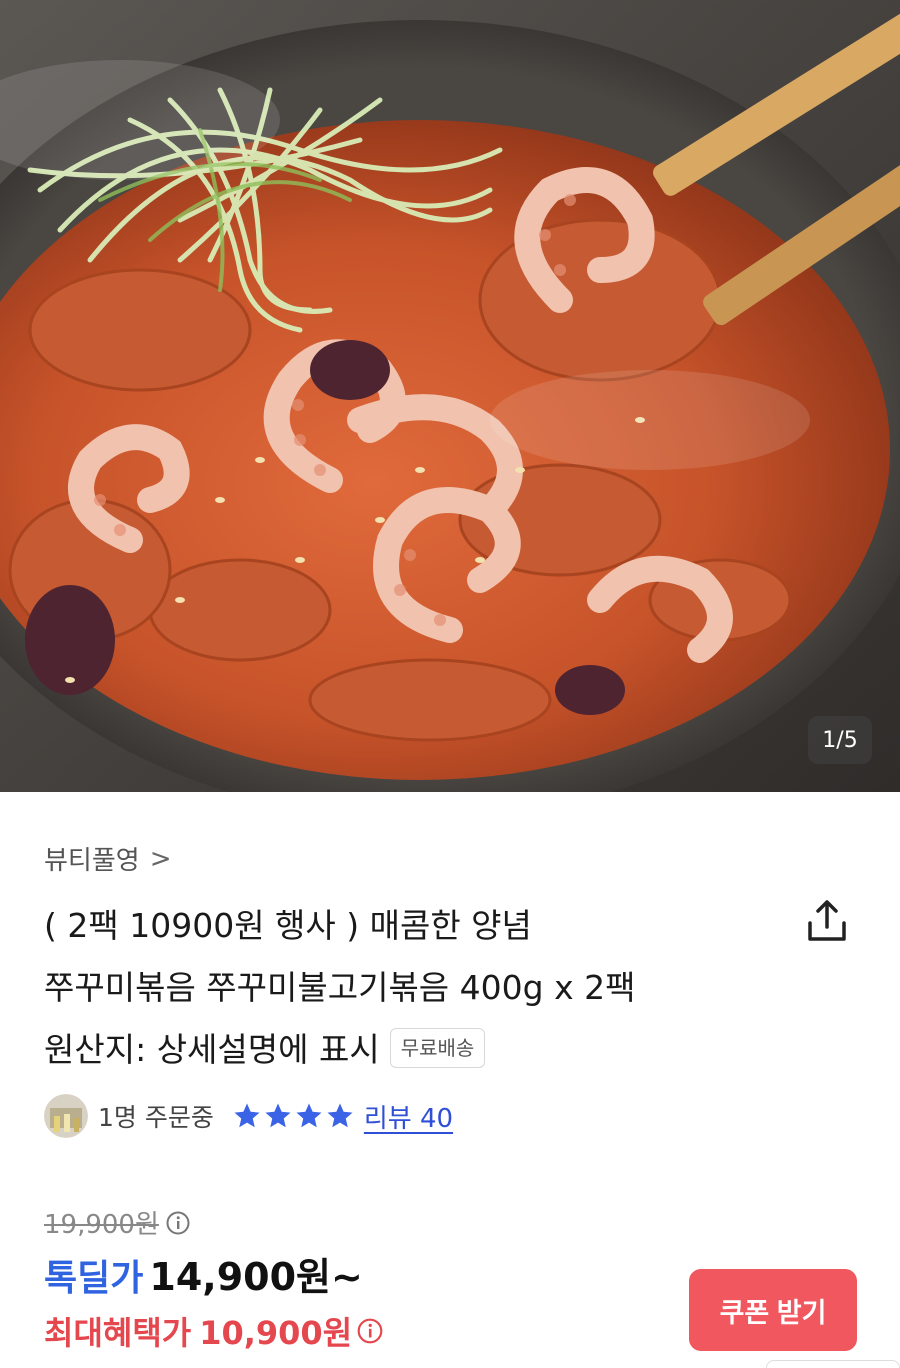  I want to click on max-benefit-row: 최대혜택가 10,900원, so click(214, 1331).